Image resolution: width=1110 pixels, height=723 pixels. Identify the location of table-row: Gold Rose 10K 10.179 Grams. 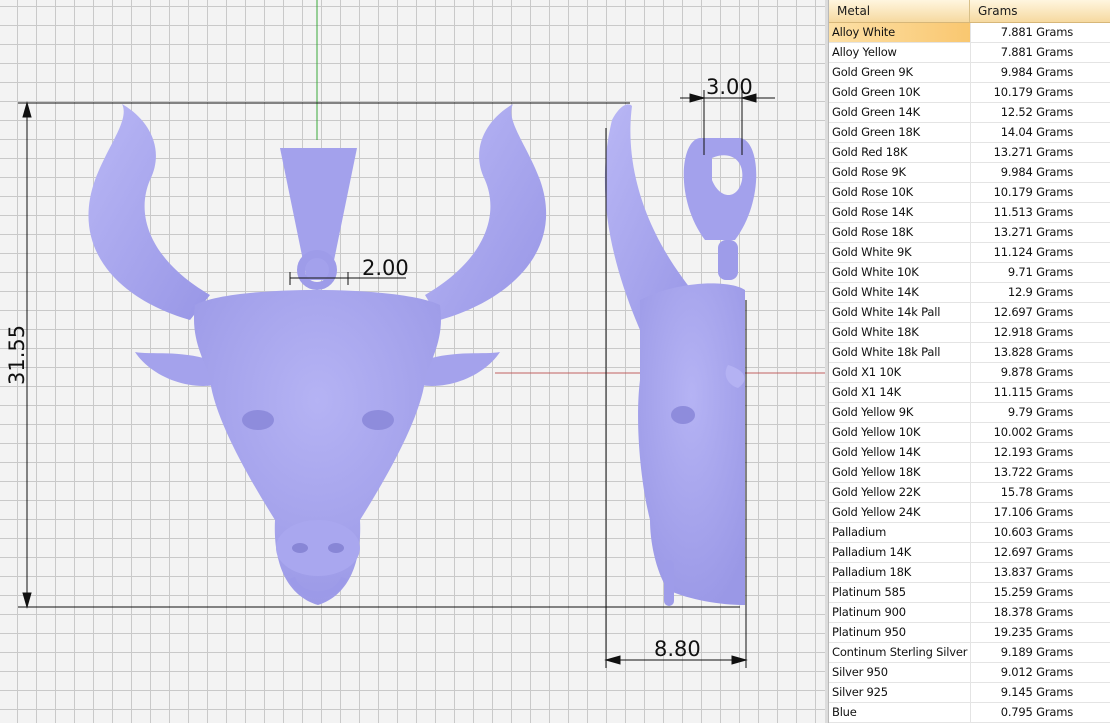
(969, 193).